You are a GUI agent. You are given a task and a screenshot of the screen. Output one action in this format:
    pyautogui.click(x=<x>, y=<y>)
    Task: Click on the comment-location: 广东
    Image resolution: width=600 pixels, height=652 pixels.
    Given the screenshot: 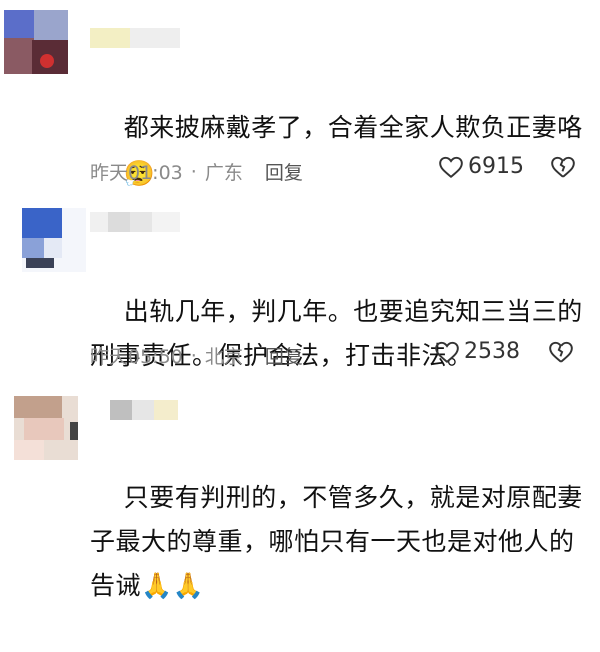 What is the action you would take?
    pyautogui.click(x=223, y=173)
    